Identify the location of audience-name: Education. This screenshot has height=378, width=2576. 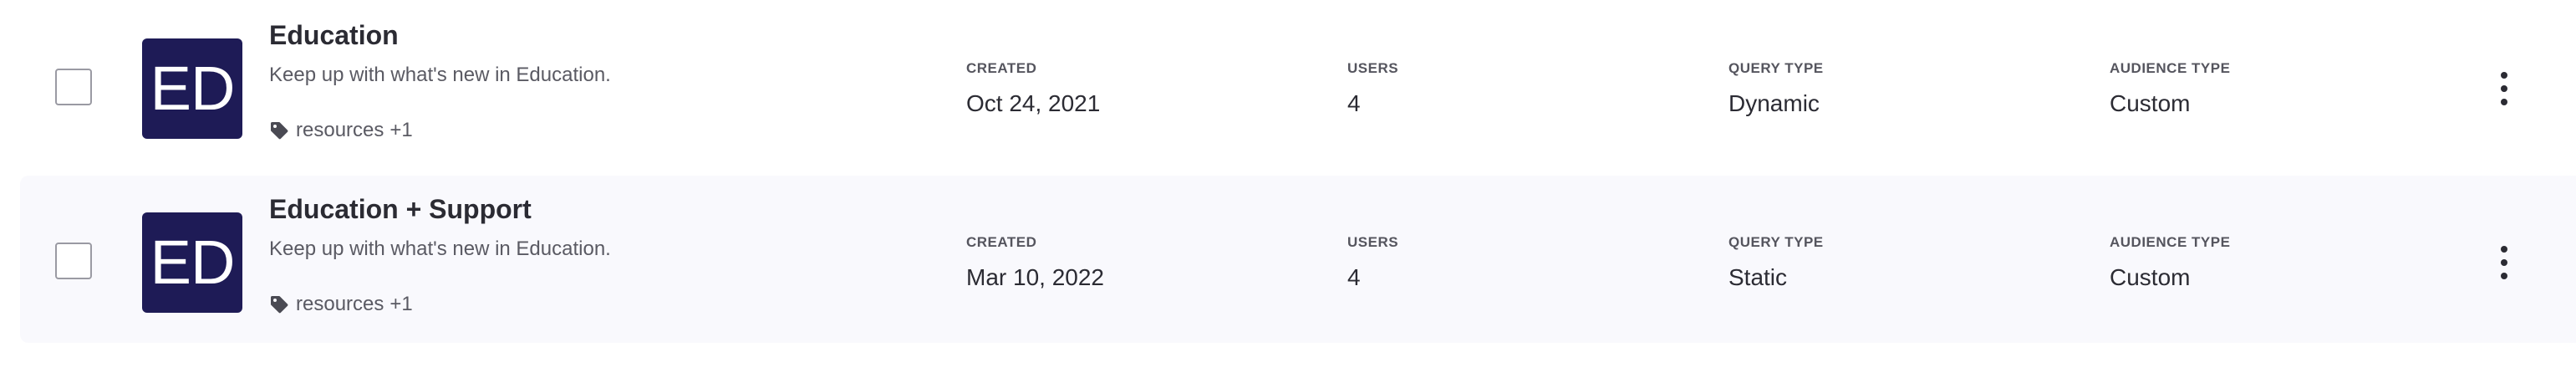
(334, 35).